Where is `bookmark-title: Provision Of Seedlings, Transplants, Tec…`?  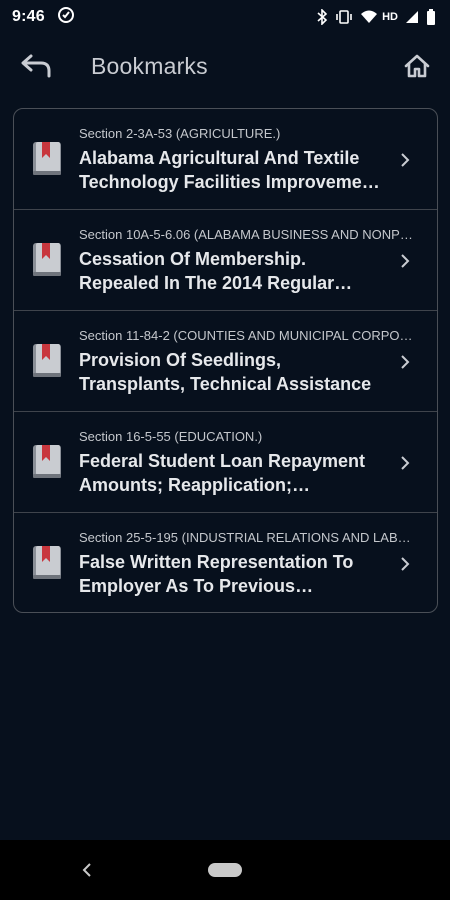 bookmark-title: Provision Of Seedlings, Transplants, Tec… is located at coordinates (225, 372).